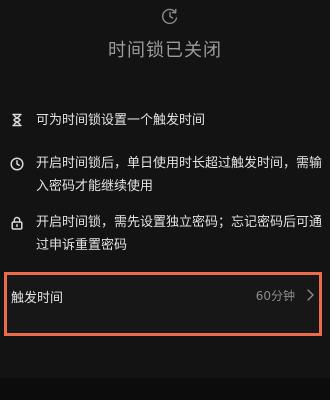  Describe the element at coordinates (17, 164) in the screenshot. I see `clock-icon` at that location.